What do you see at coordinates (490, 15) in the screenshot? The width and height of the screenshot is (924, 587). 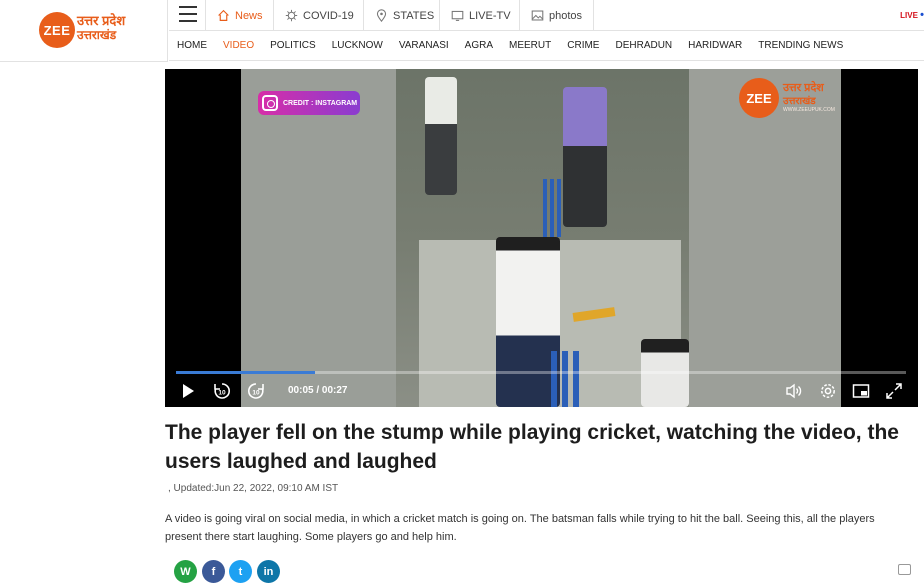 I see `topnav-livetv-label: LIVE-TV` at bounding box center [490, 15].